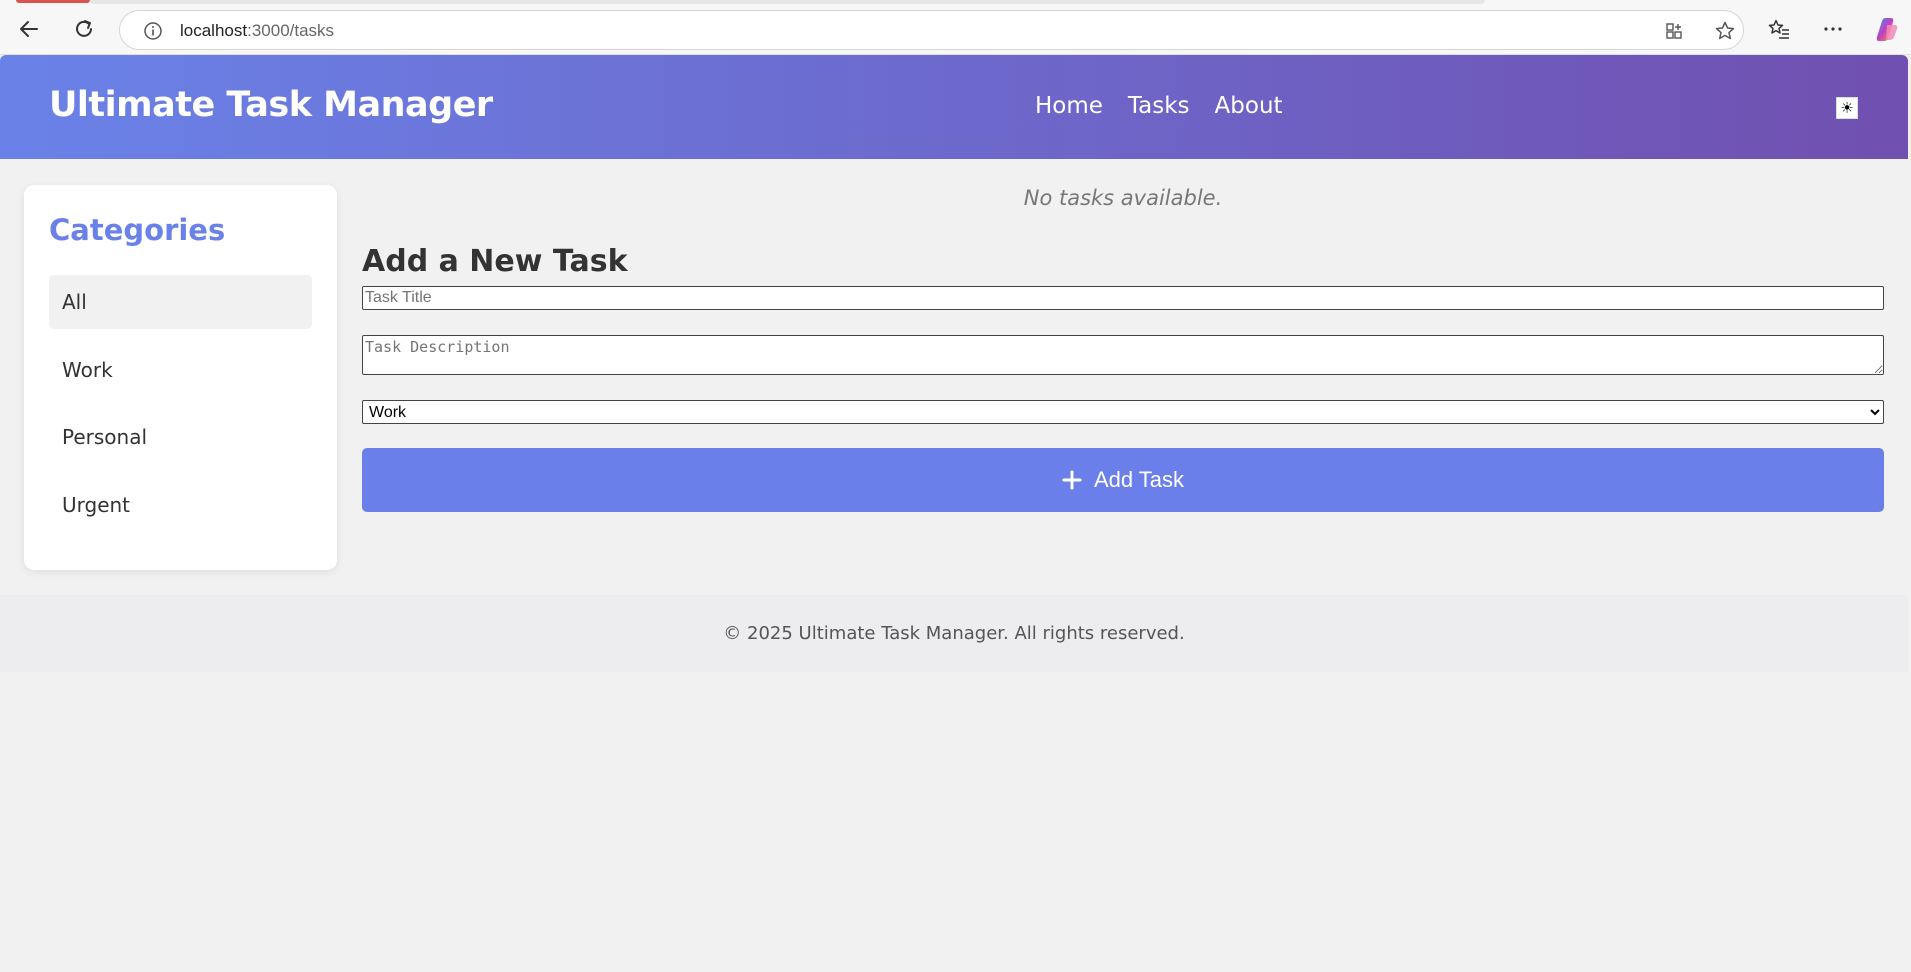  What do you see at coordinates (1725, 31) in the screenshot?
I see `favorite-star-icon` at bounding box center [1725, 31].